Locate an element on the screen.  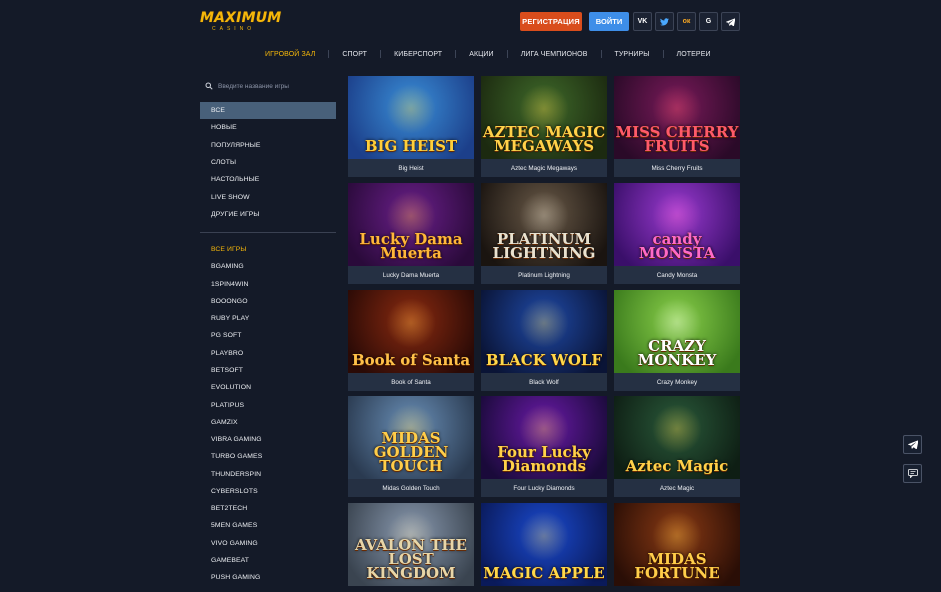
search-input is located at coordinates (273, 86).